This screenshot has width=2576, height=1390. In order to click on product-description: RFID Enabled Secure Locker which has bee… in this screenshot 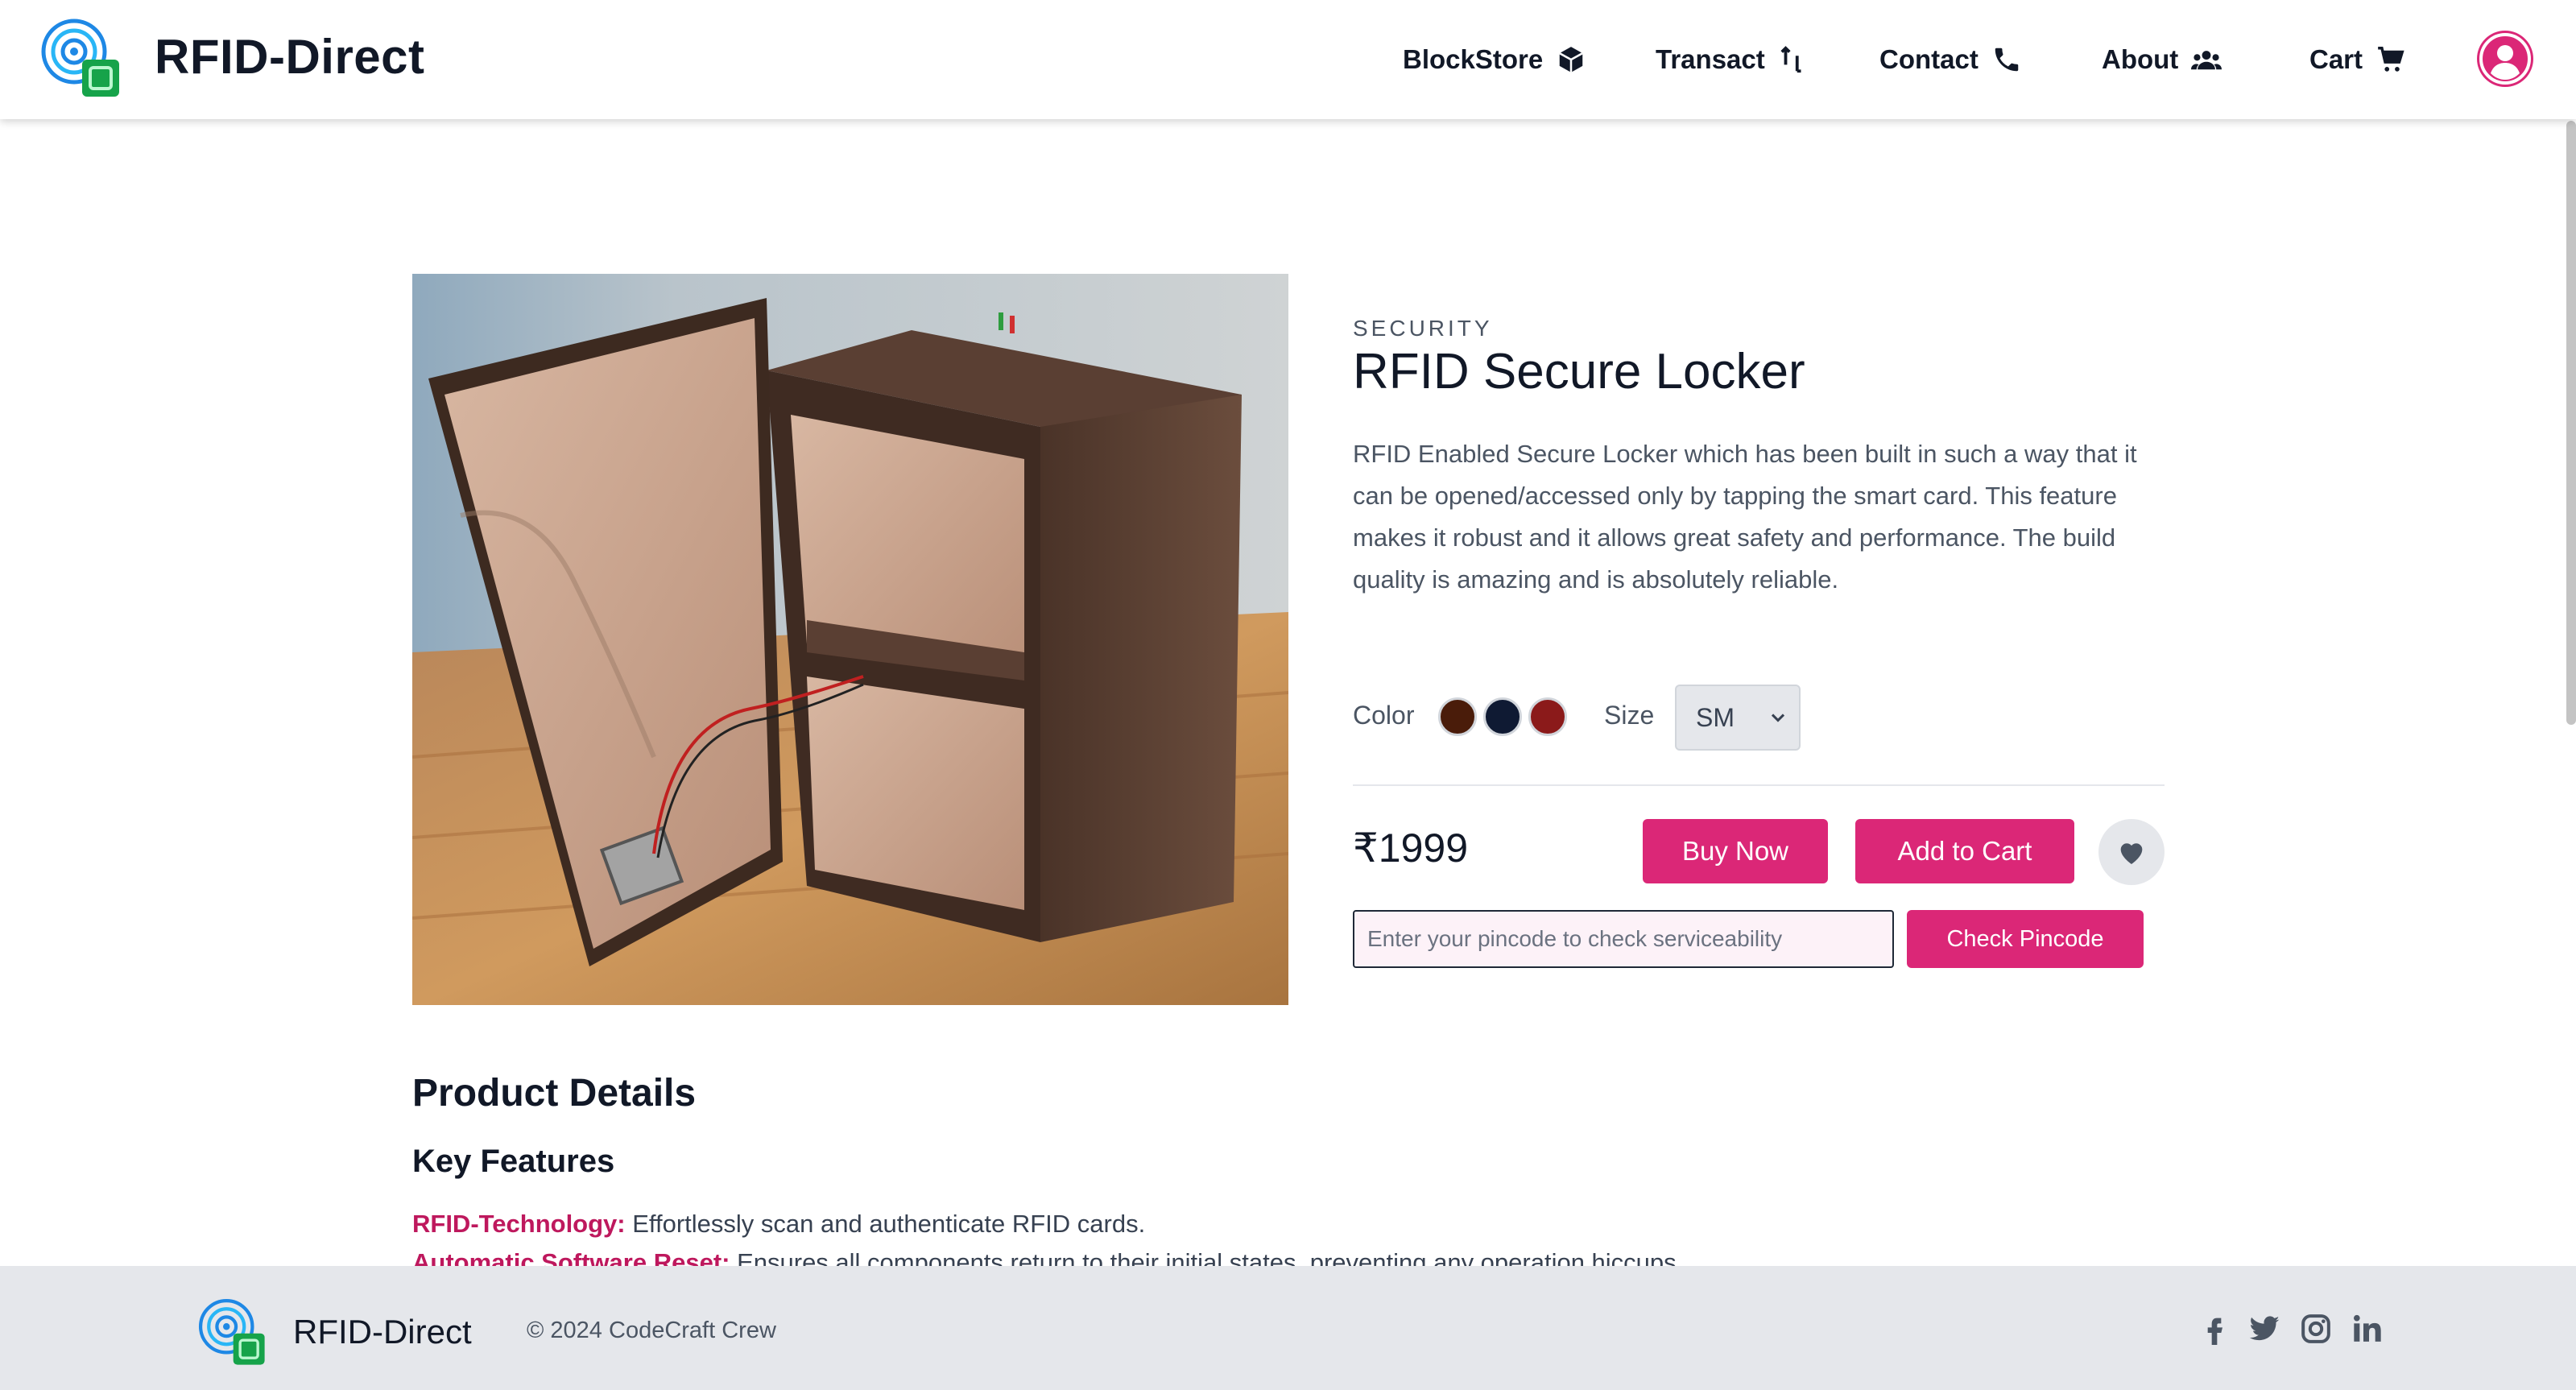, I will do `click(1745, 517)`.